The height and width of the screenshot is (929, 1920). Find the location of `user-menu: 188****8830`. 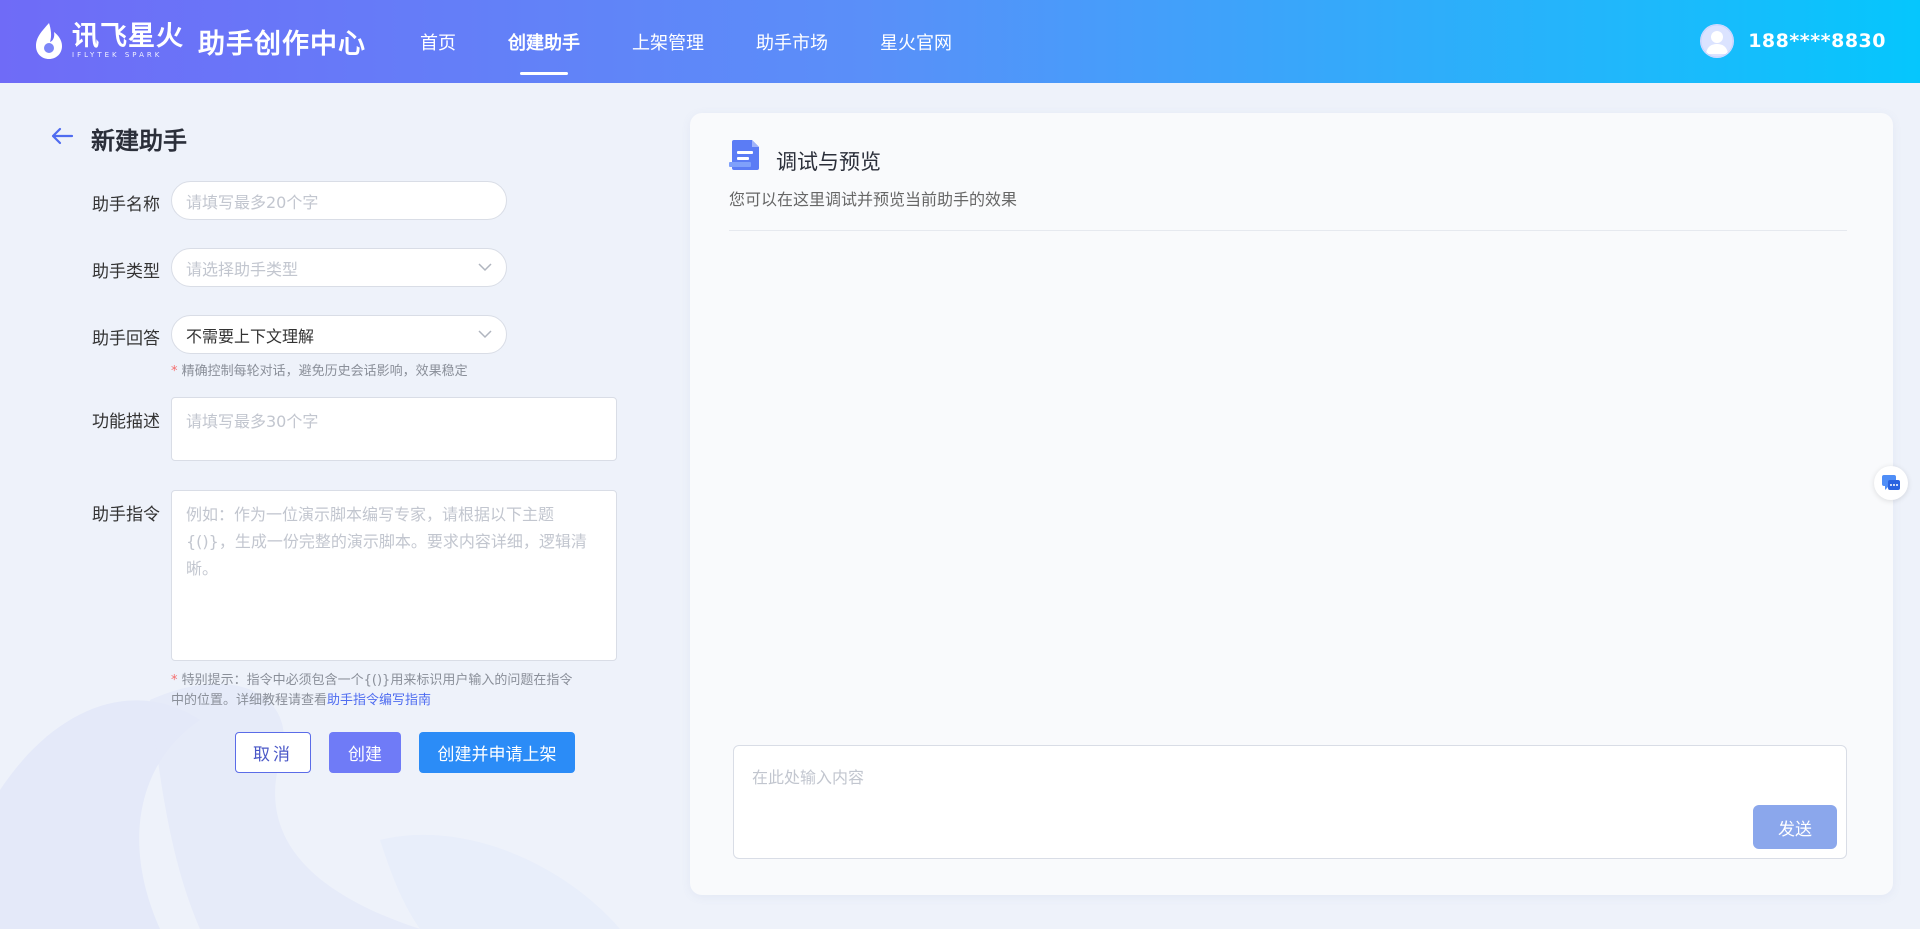

user-menu: 188****8830 is located at coordinates (1793, 41).